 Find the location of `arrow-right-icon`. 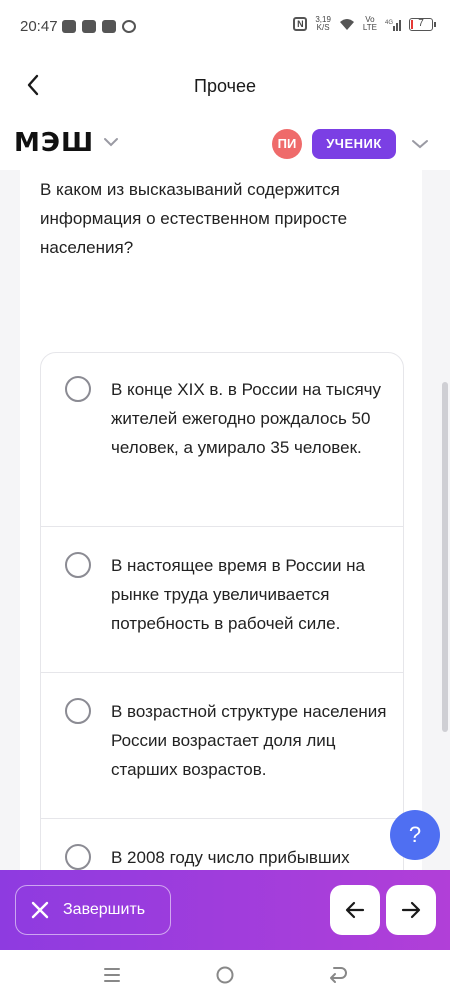

arrow-right-icon is located at coordinates (411, 910).